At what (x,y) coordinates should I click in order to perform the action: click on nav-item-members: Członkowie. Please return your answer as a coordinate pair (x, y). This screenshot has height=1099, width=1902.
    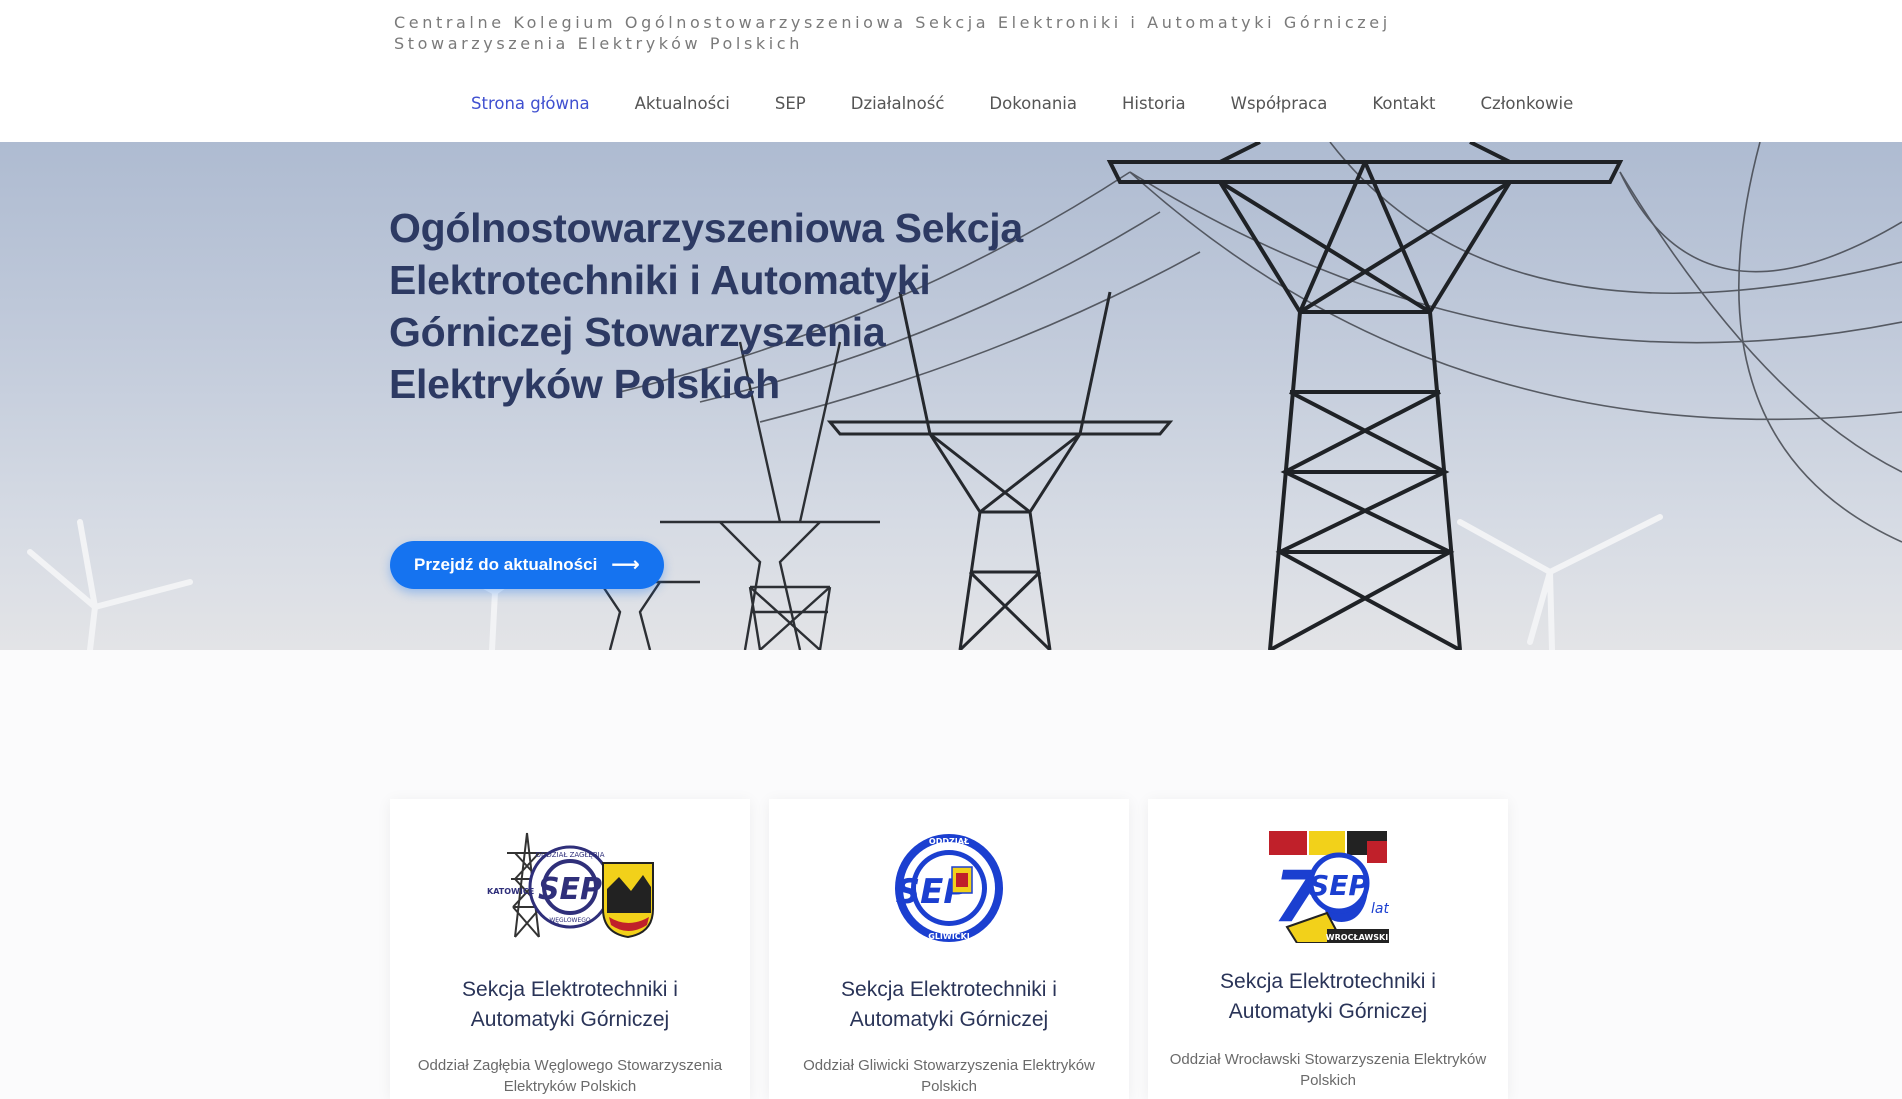
    Looking at the image, I should click on (1527, 105).